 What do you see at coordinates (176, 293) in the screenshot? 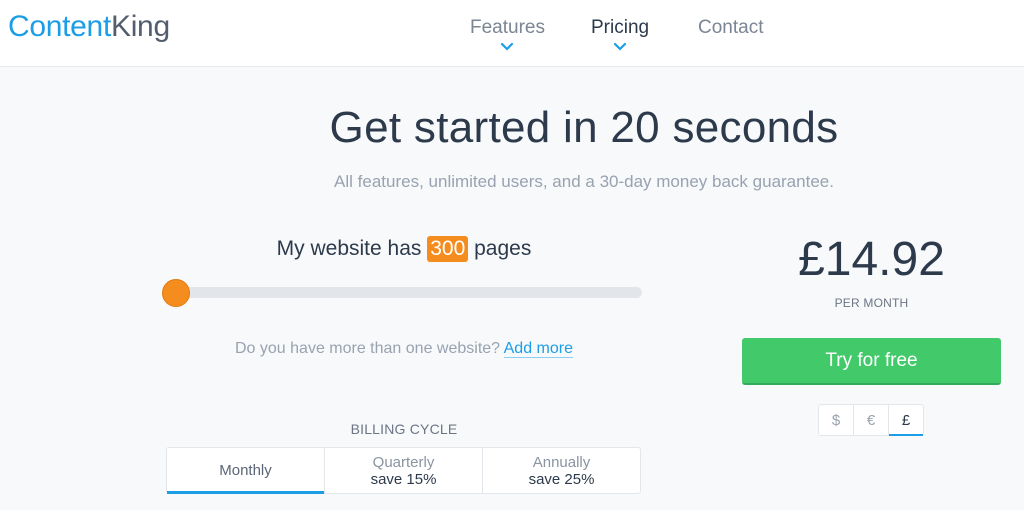
I see `pages-slider-thumb` at bounding box center [176, 293].